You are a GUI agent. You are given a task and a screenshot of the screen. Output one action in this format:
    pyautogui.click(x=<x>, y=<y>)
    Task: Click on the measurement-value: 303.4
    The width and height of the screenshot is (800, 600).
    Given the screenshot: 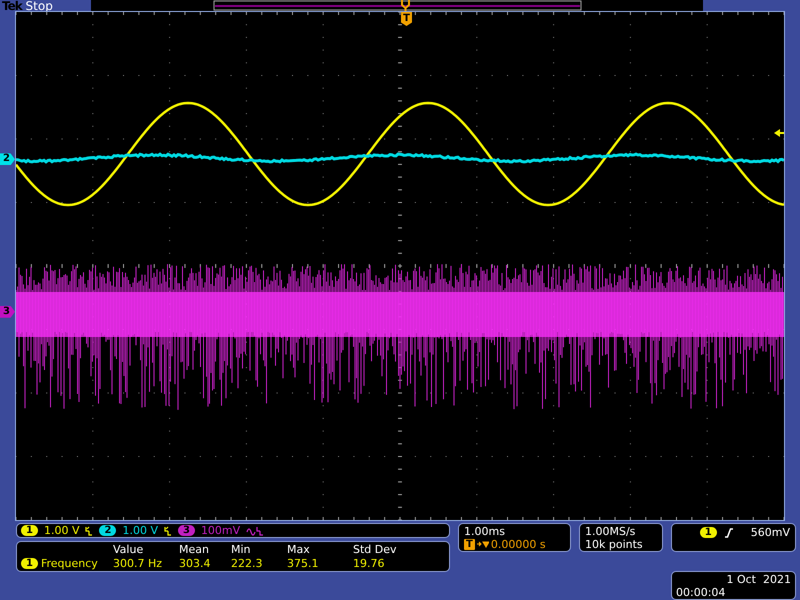 What is the action you would take?
    pyautogui.click(x=195, y=563)
    